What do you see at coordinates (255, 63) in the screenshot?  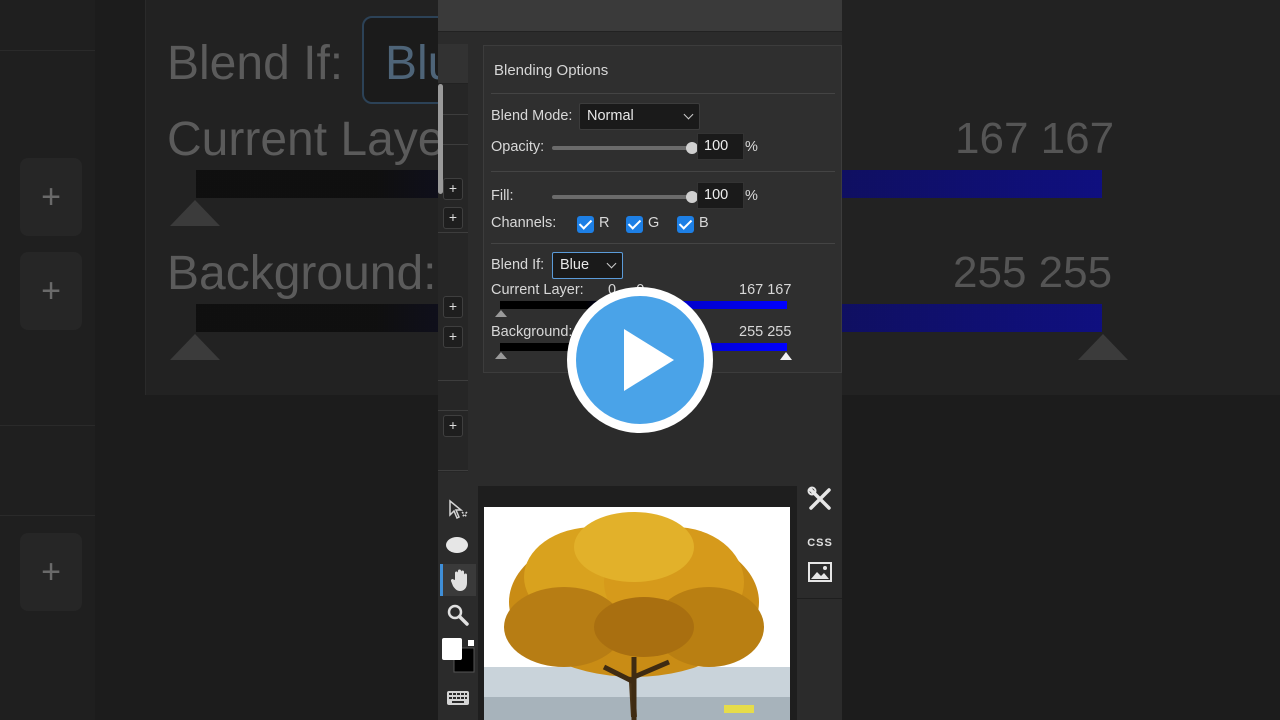 I see `bg-blend-if-label: Blend If:` at bounding box center [255, 63].